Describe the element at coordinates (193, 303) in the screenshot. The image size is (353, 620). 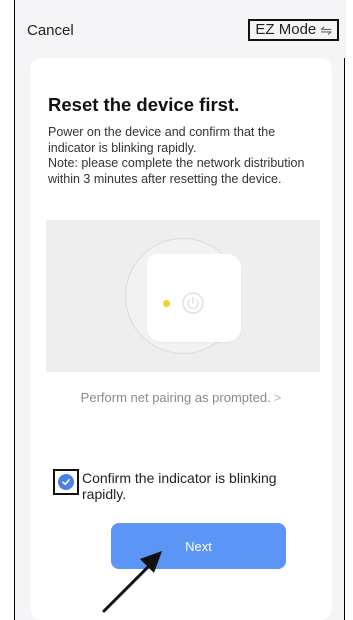
I see `power-button-icon` at that location.